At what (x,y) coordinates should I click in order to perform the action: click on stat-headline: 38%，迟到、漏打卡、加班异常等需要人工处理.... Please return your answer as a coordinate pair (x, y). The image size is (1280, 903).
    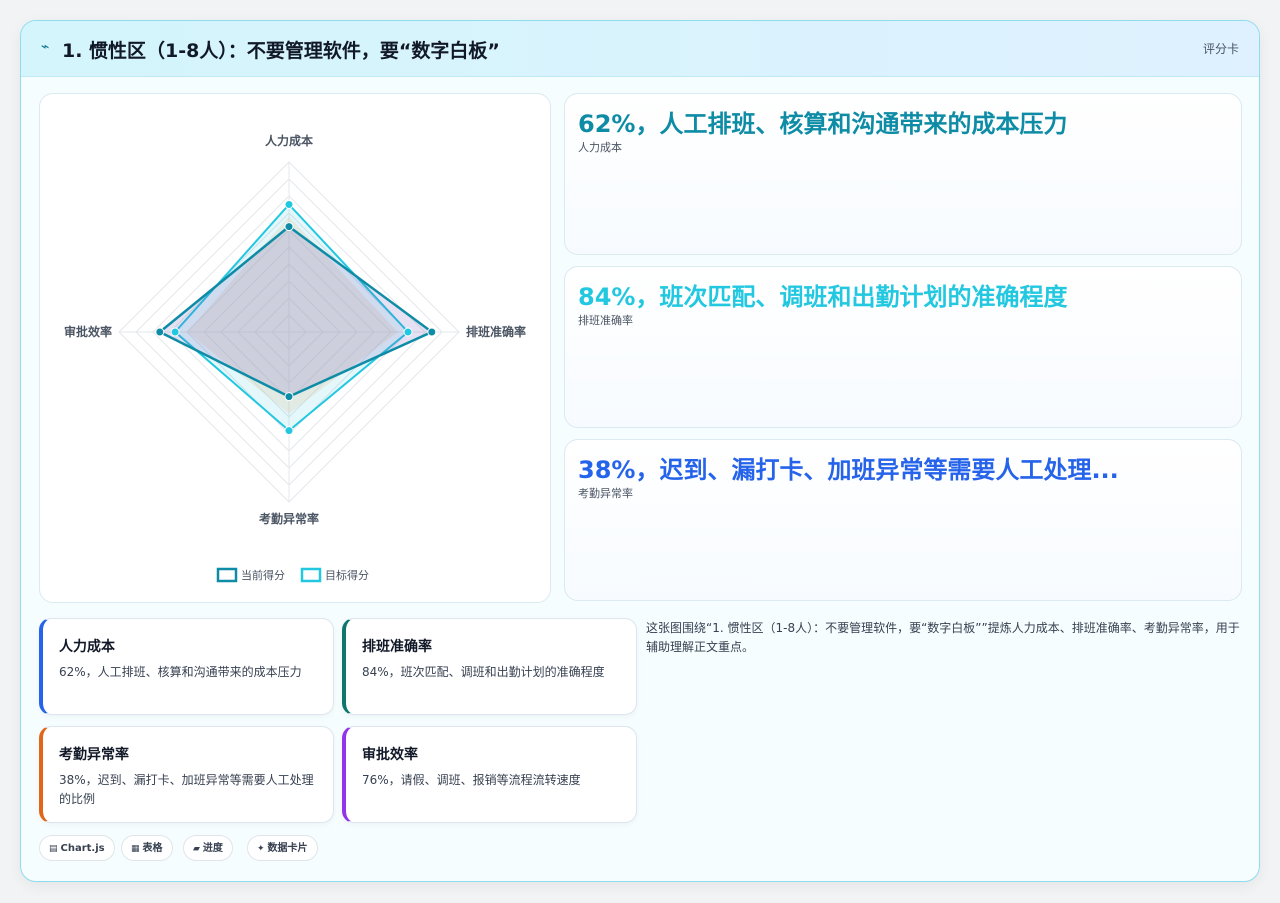
    Looking at the image, I should click on (848, 470).